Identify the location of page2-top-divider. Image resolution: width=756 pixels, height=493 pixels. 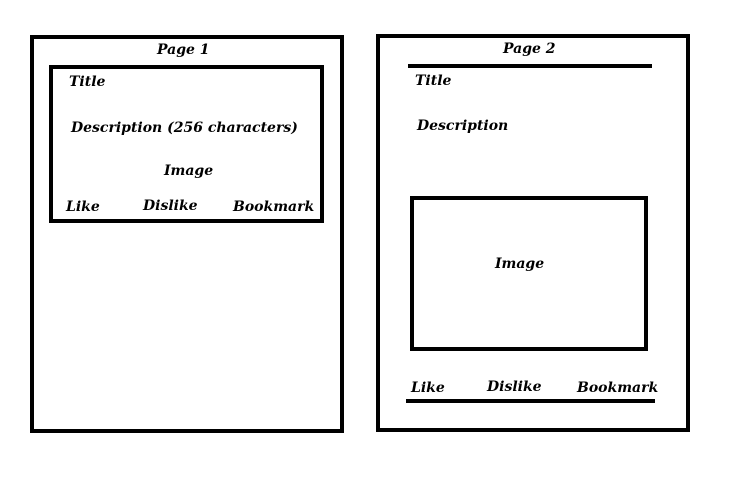
(530, 66).